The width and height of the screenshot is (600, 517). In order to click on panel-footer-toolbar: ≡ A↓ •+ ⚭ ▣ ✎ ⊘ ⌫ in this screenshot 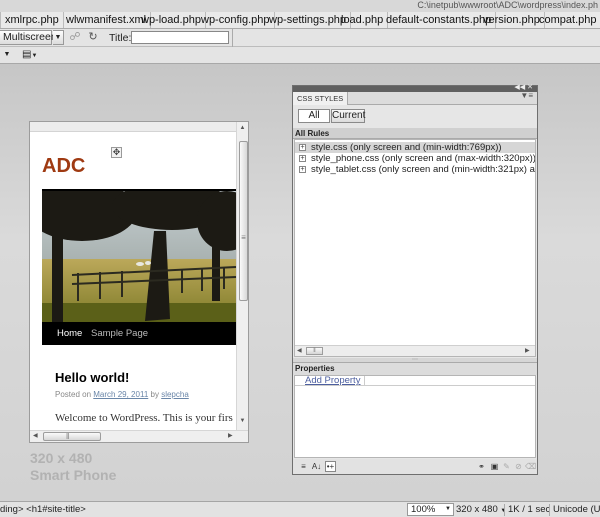, I will do `click(415, 466)`.